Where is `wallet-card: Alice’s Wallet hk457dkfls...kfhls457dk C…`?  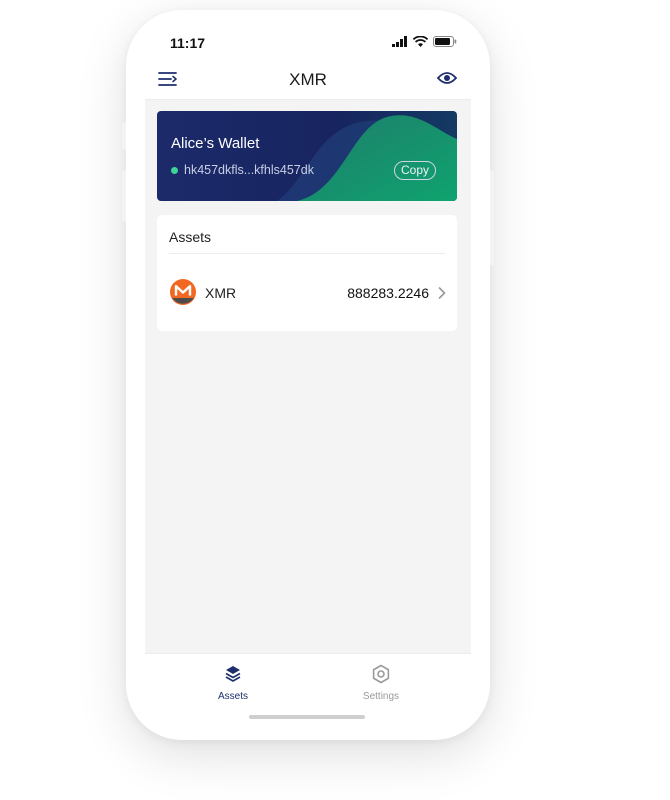 wallet-card: Alice’s Wallet hk457dkfls...kfhls457dk C… is located at coordinates (307, 156).